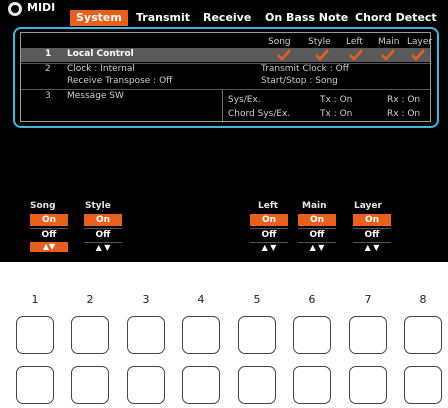 The image size is (448, 408). I want to click on chord-sysex-tx: Tx : On, so click(336, 114).